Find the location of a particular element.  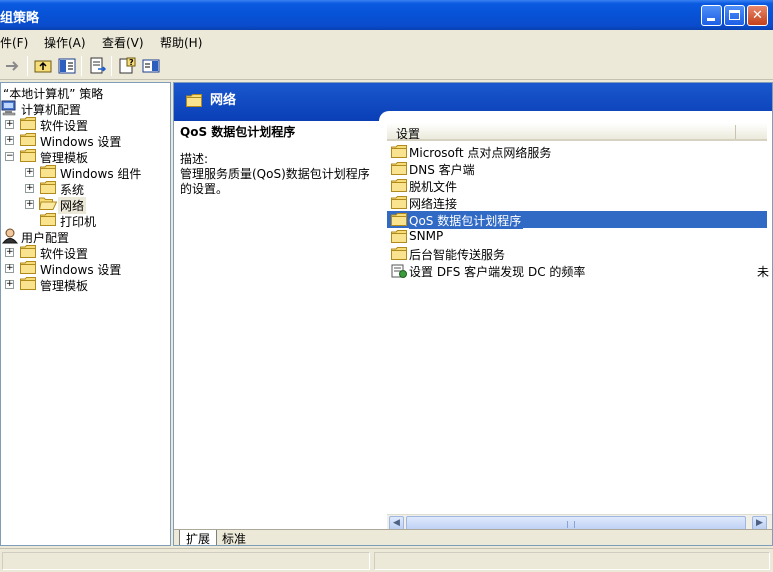

column-divider is located at coordinates (735, 132).